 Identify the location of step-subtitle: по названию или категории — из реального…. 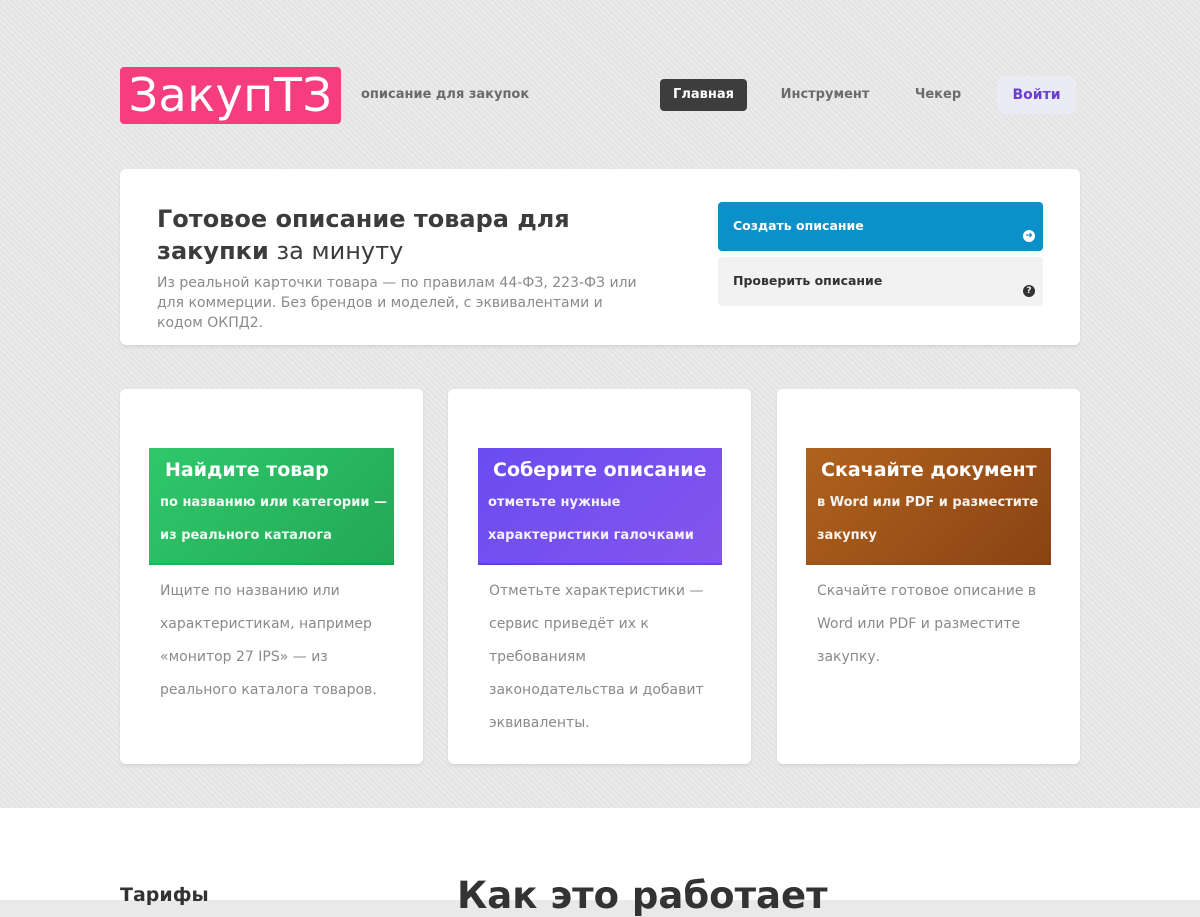
(273, 519).